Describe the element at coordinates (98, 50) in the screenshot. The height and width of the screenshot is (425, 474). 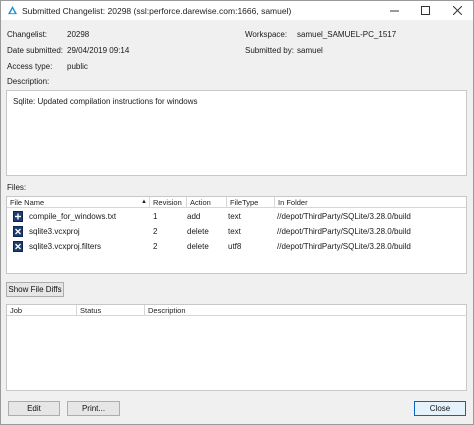
I see `date-submitted-value: 29/04/2019 09:14` at that location.